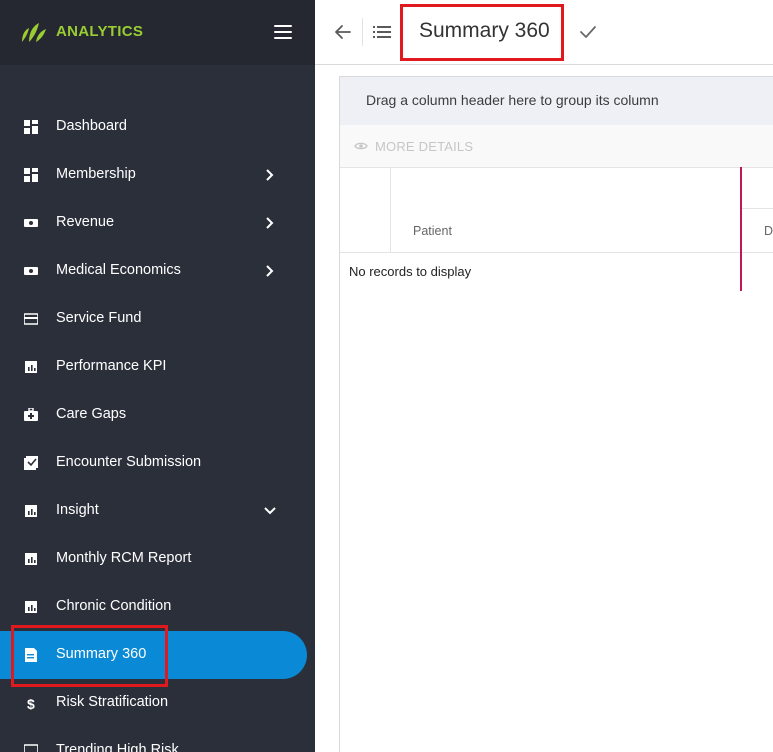 Image resolution: width=773 pixels, height=752 pixels. I want to click on eye-icon, so click(361, 146).